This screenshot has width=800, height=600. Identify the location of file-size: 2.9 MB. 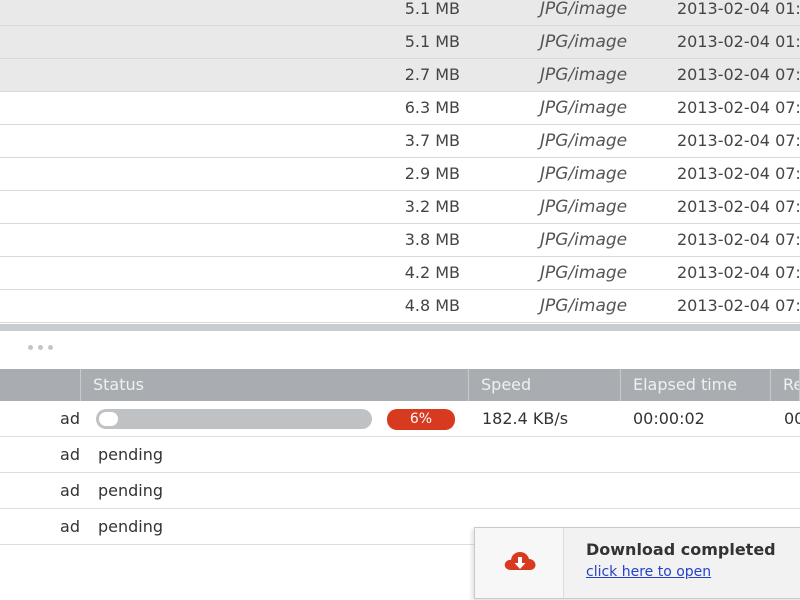
(432, 173).